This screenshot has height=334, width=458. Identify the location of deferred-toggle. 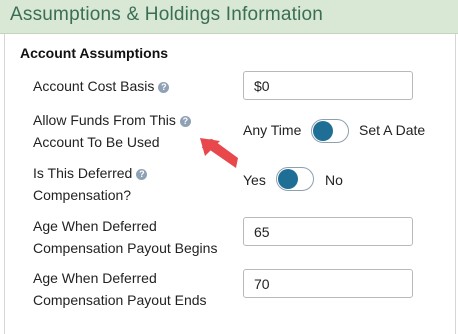
(295, 179).